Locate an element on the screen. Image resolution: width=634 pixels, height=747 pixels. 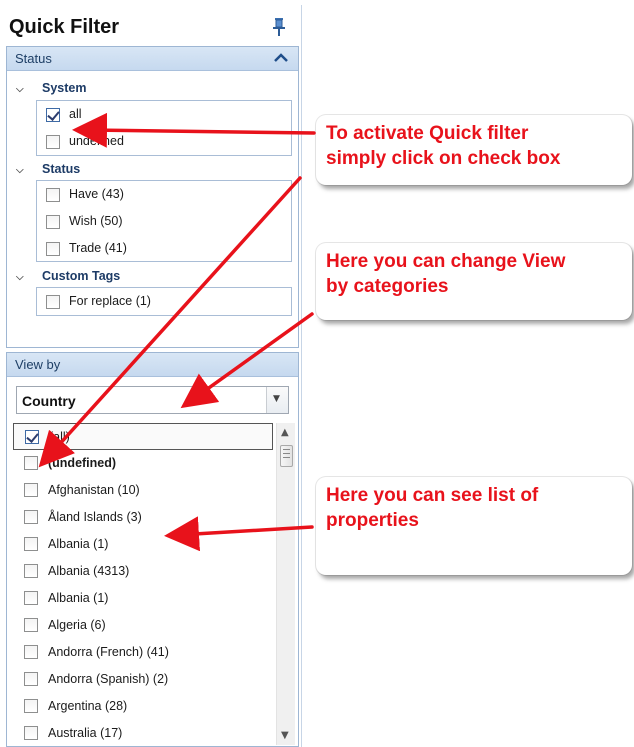
arrow-to-list is located at coordinates (239, 534).